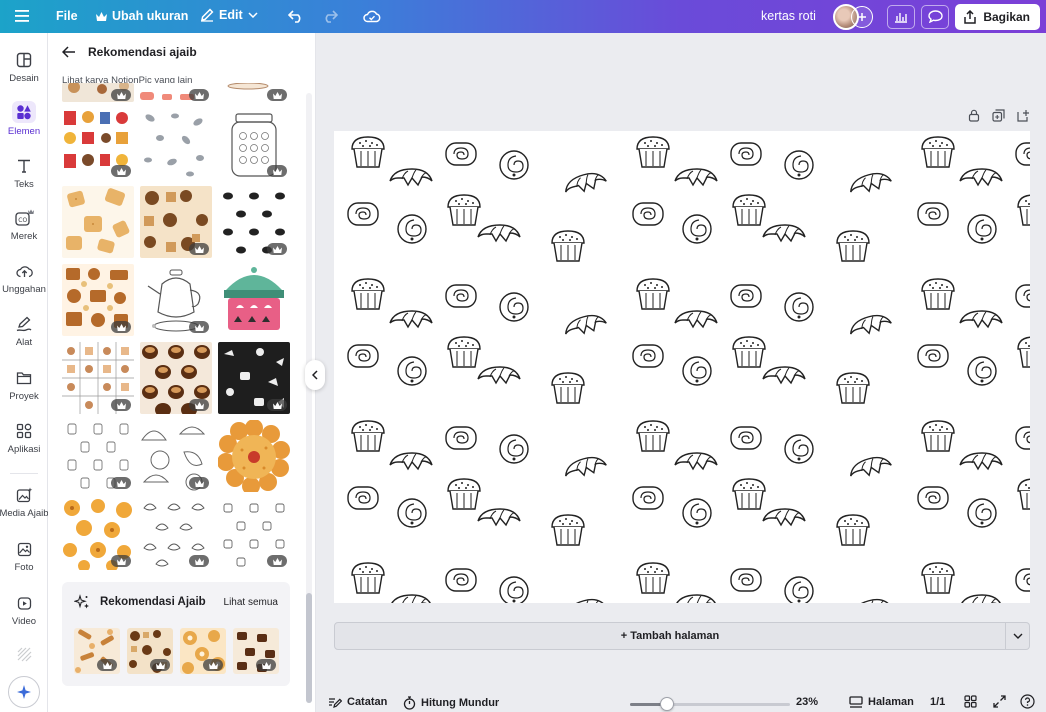 The image size is (1046, 712). I want to click on timer-button: Hitung Mundur, so click(451, 703).